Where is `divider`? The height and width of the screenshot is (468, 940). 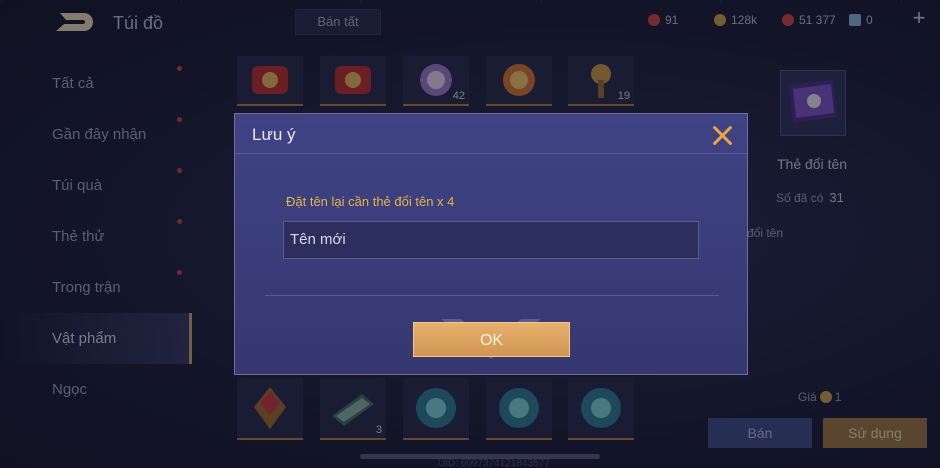
divider is located at coordinates (492, 295).